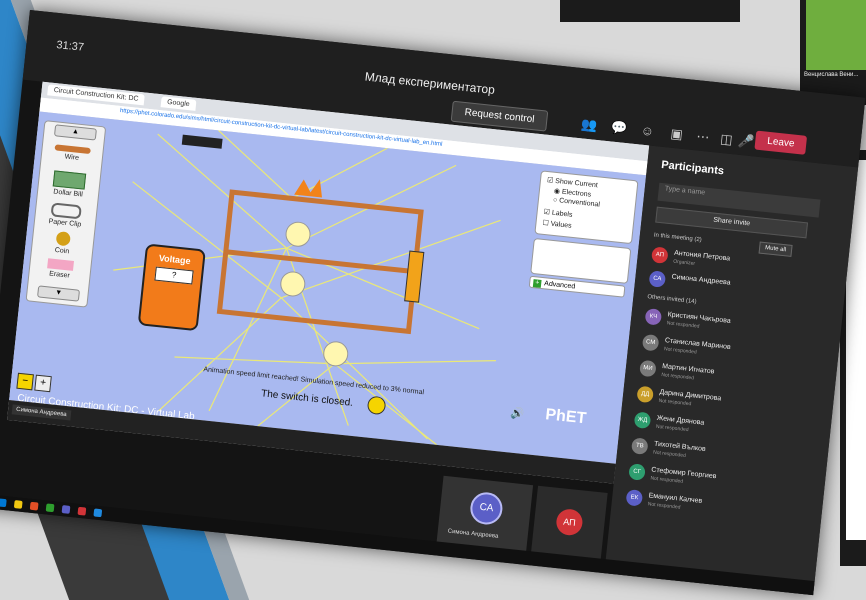  I want to click on dollar-bill-icon, so click(69, 180).